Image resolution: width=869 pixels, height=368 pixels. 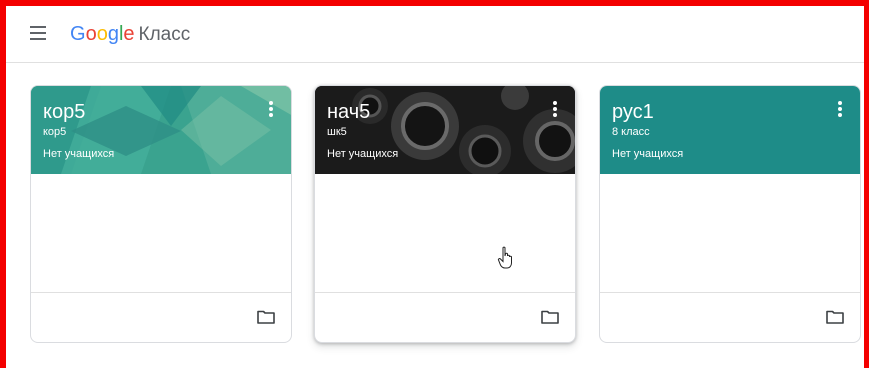 What do you see at coordinates (38, 33) in the screenshot?
I see `menu-icon` at bounding box center [38, 33].